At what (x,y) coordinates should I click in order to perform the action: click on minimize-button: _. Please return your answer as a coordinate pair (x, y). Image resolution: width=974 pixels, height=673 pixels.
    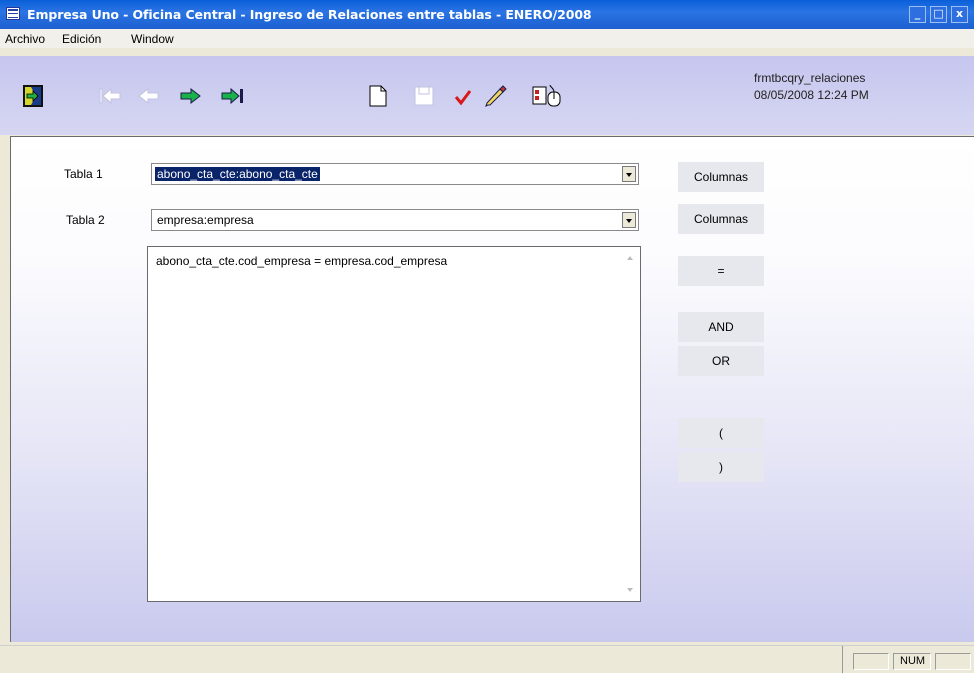
    Looking at the image, I should click on (917, 14).